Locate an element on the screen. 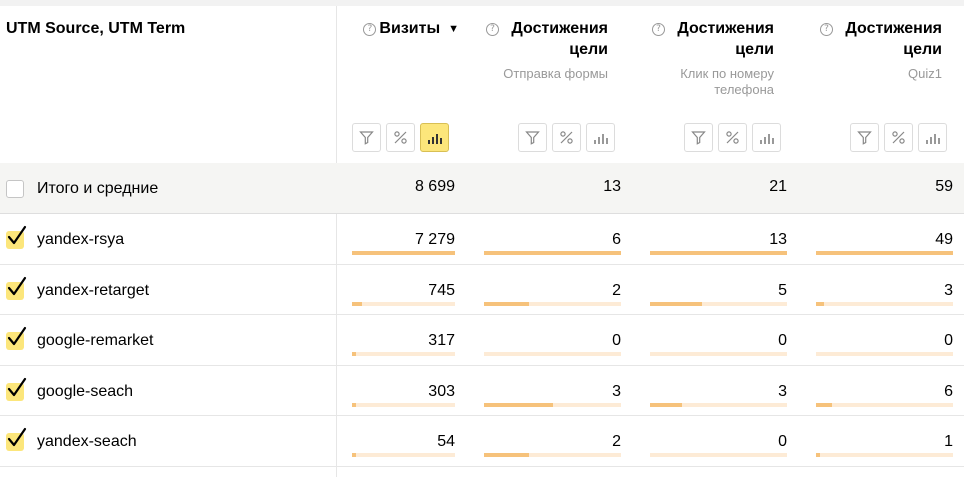 The height and width of the screenshot is (477, 964). column-header-goal-phone: ? Достижения цели Клик по номеру телефона is located at coordinates (712, 58).